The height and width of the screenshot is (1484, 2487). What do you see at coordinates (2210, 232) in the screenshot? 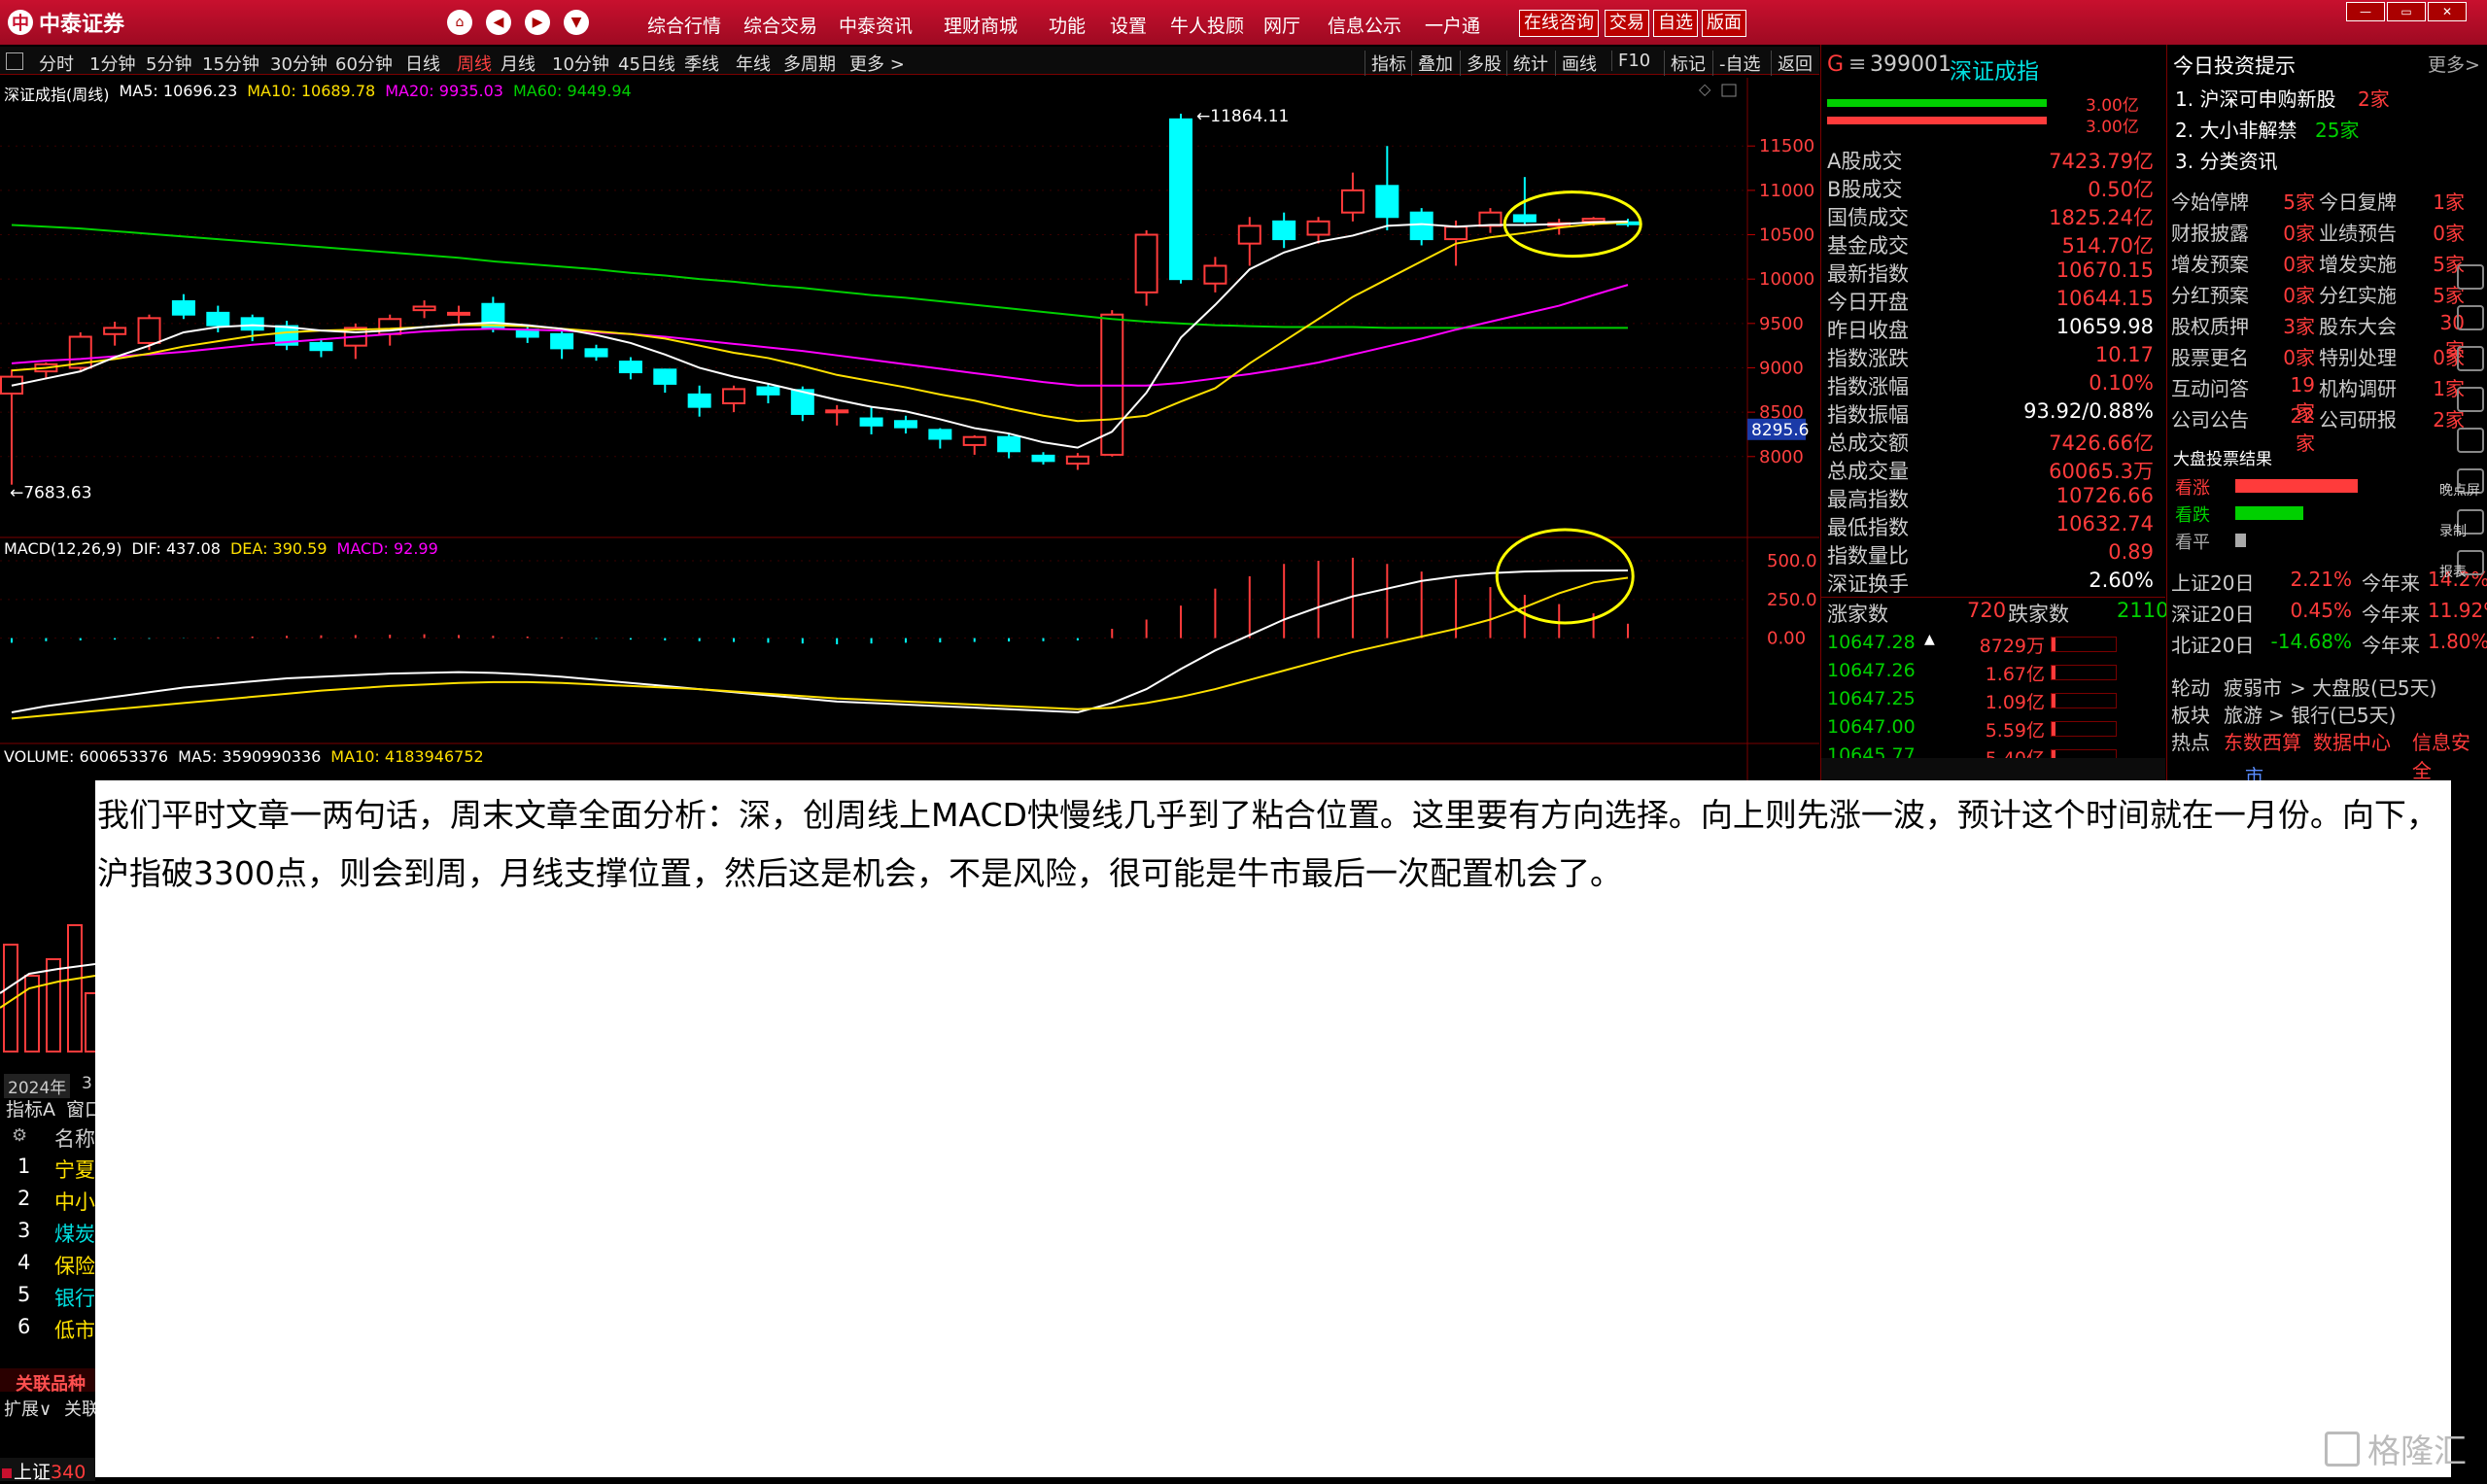
I see `grid-label: 财报披露` at bounding box center [2210, 232].